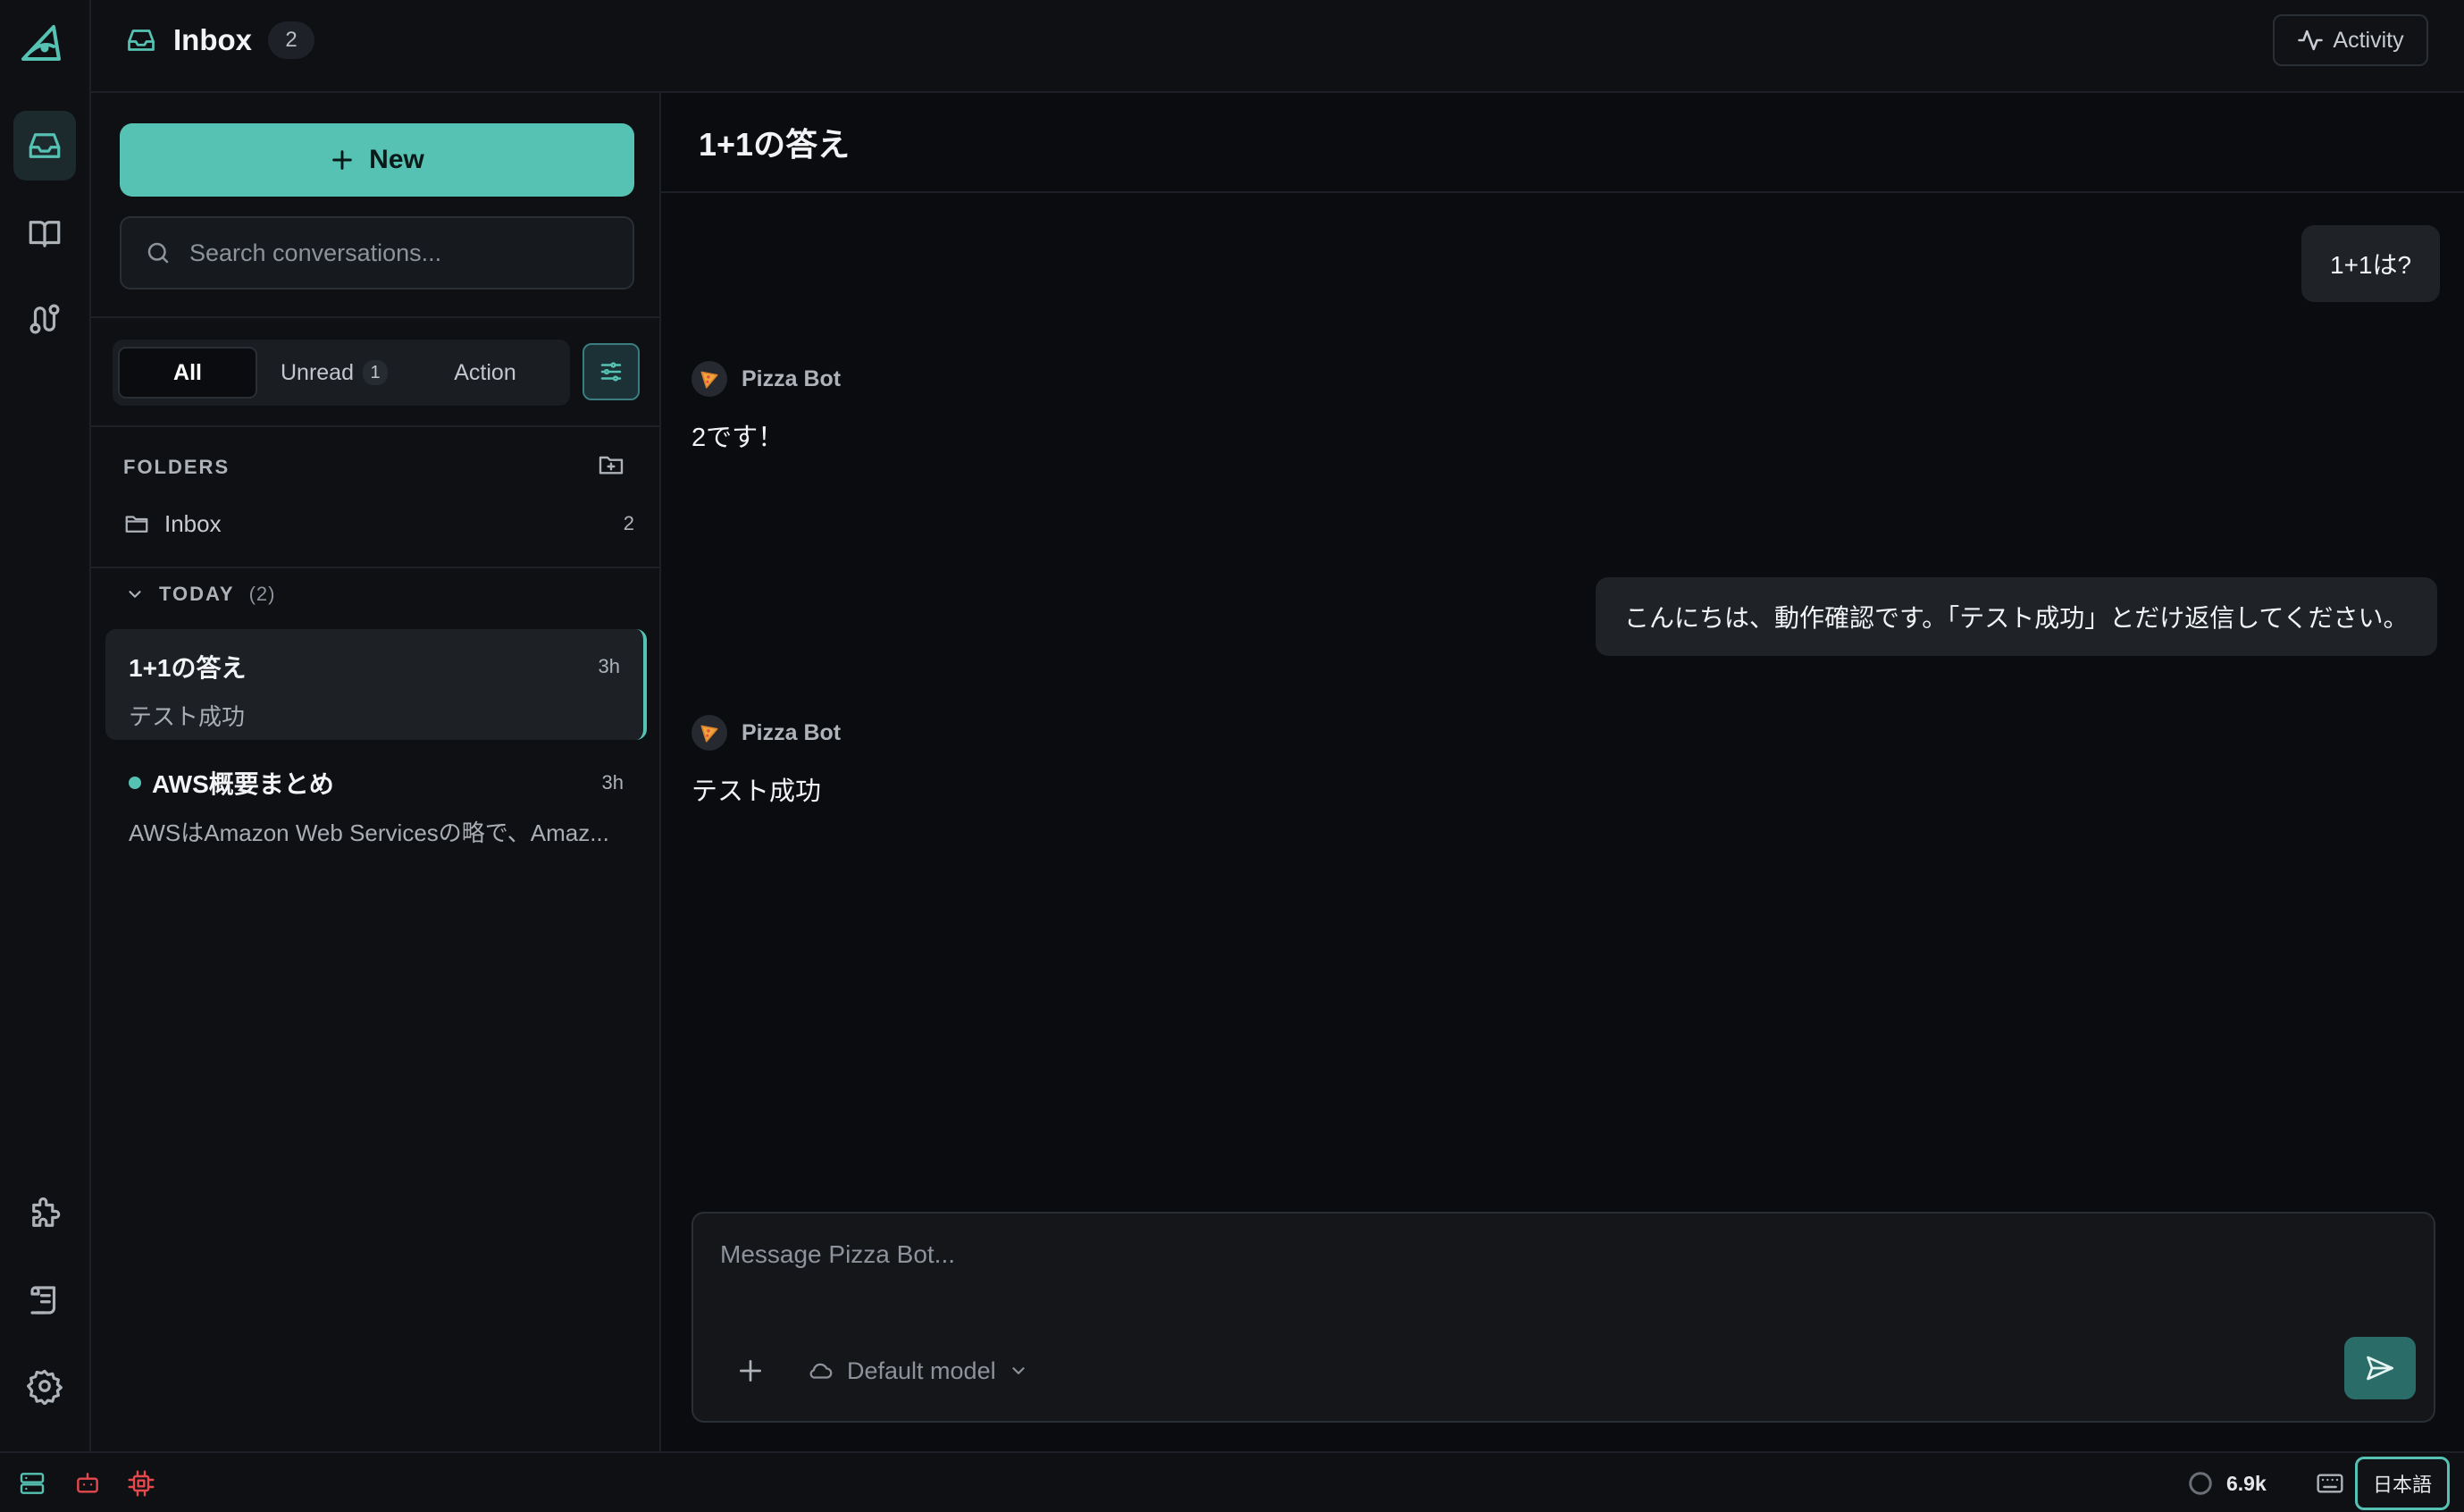  I want to click on filter-tab-unread: Unread 1, so click(334, 373).